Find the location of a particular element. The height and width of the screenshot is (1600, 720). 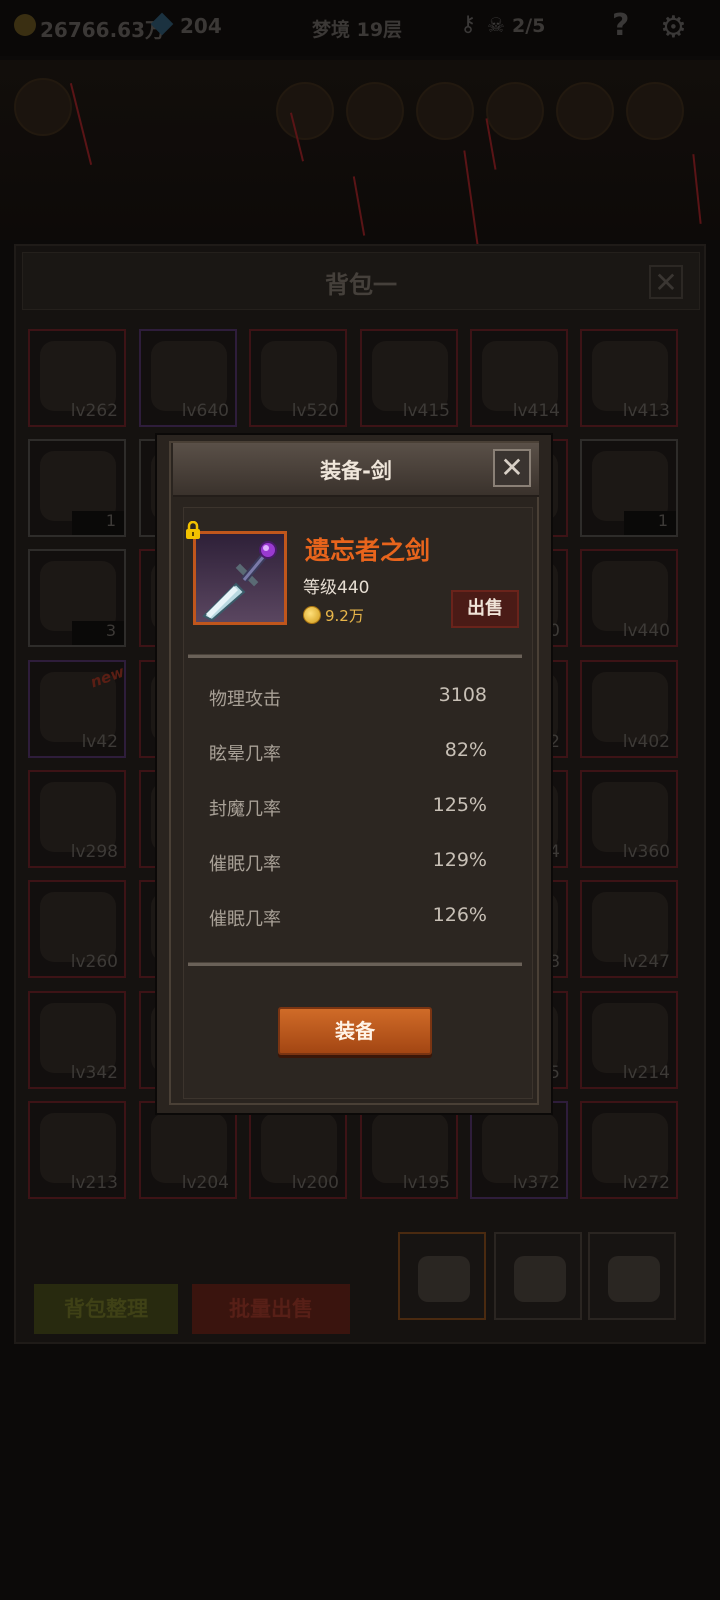

item-level-label: lv360 is located at coordinates (646, 852).